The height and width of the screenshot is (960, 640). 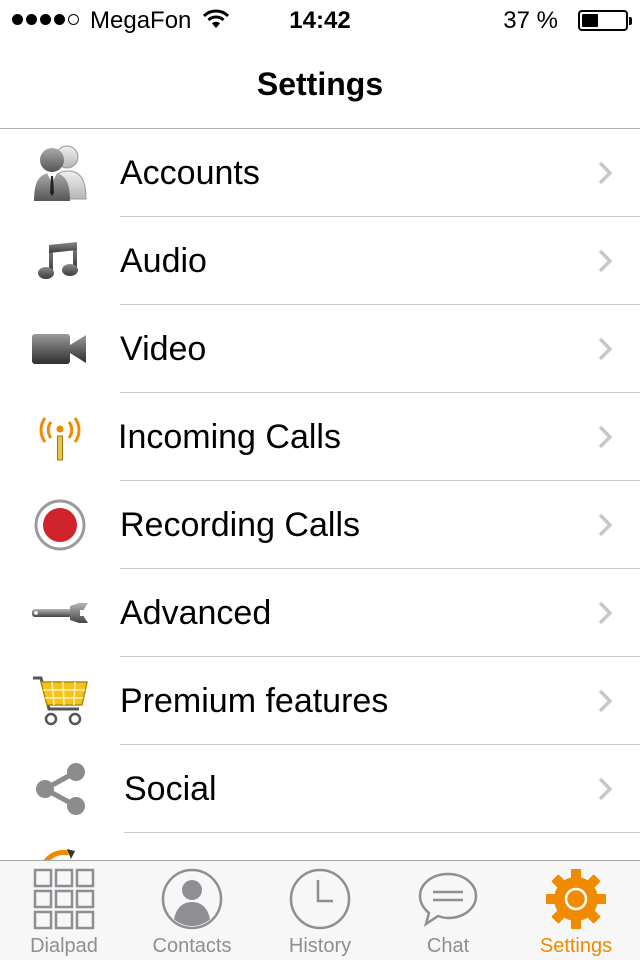 What do you see at coordinates (192, 946) in the screenshot?
I see `tab-label: Contacts` at bounding box center [192, 946].